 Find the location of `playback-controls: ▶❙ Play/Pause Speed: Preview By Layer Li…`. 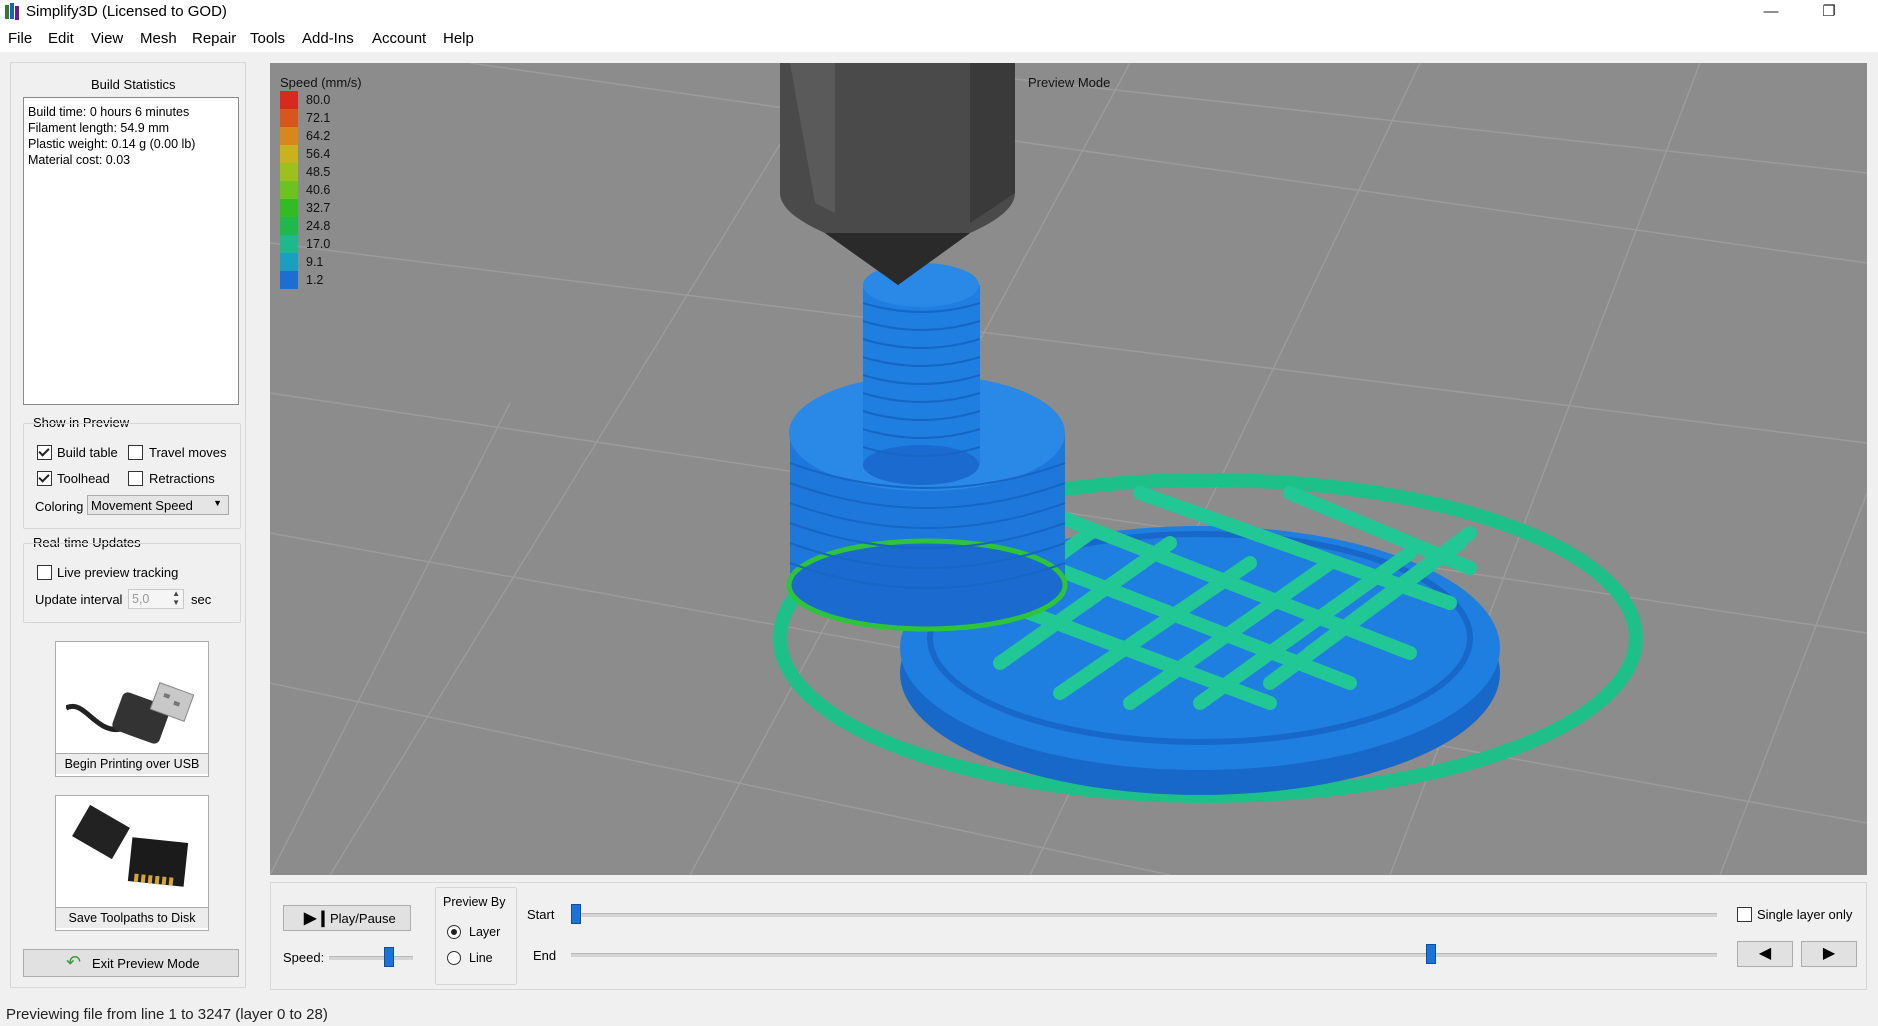

playback-controls: ▶❙ Play/Pause Speed: Preview By Layer Li… is located at coordinates (1068, 936).